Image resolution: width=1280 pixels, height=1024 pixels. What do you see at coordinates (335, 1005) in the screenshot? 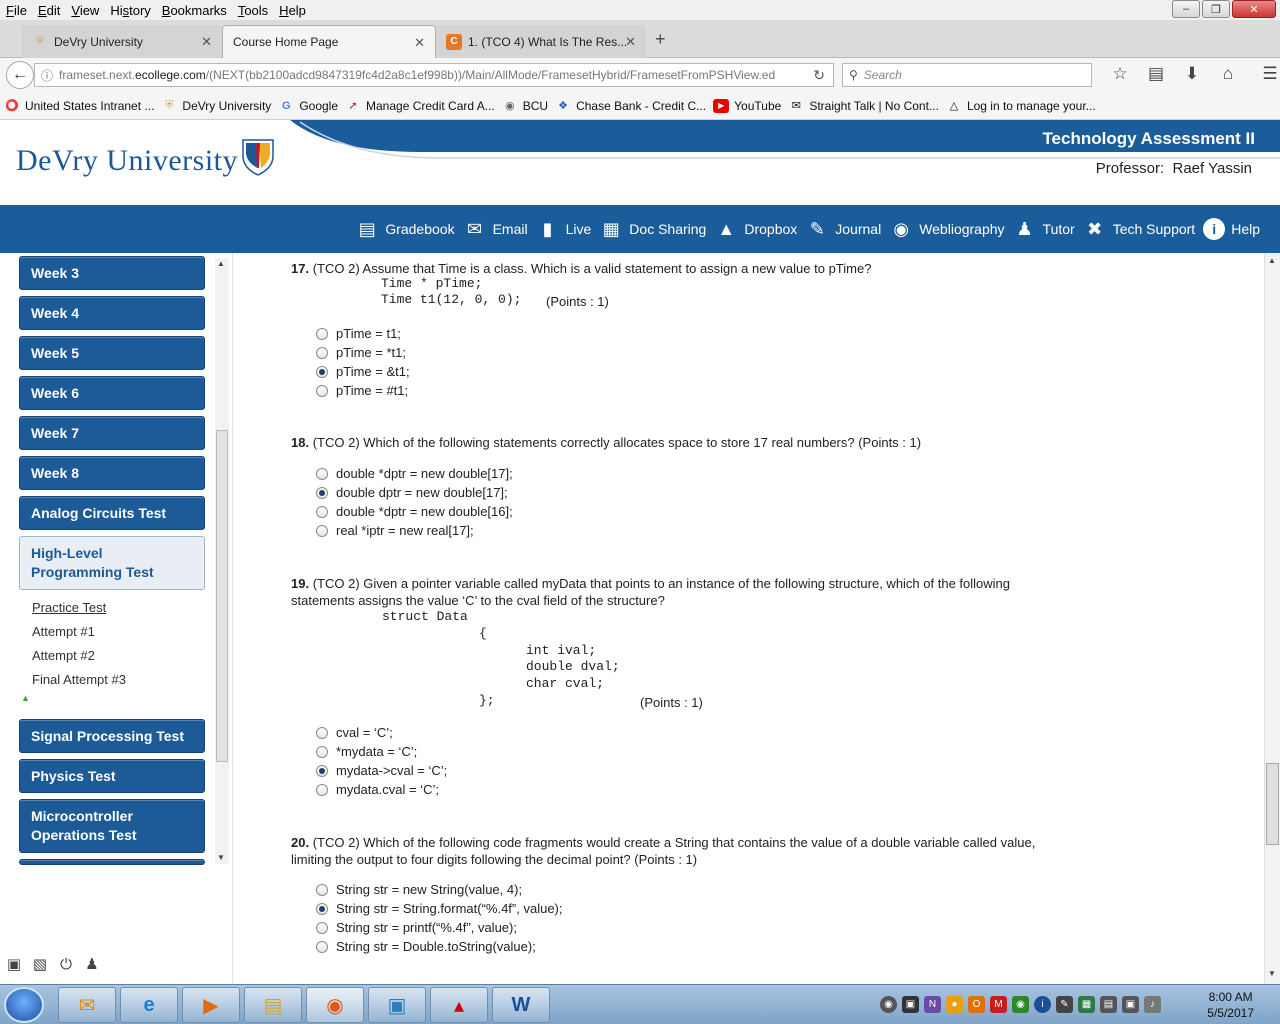
I see `firefox-taskbar-icon: ◉` at bounding box center [335, 1005].